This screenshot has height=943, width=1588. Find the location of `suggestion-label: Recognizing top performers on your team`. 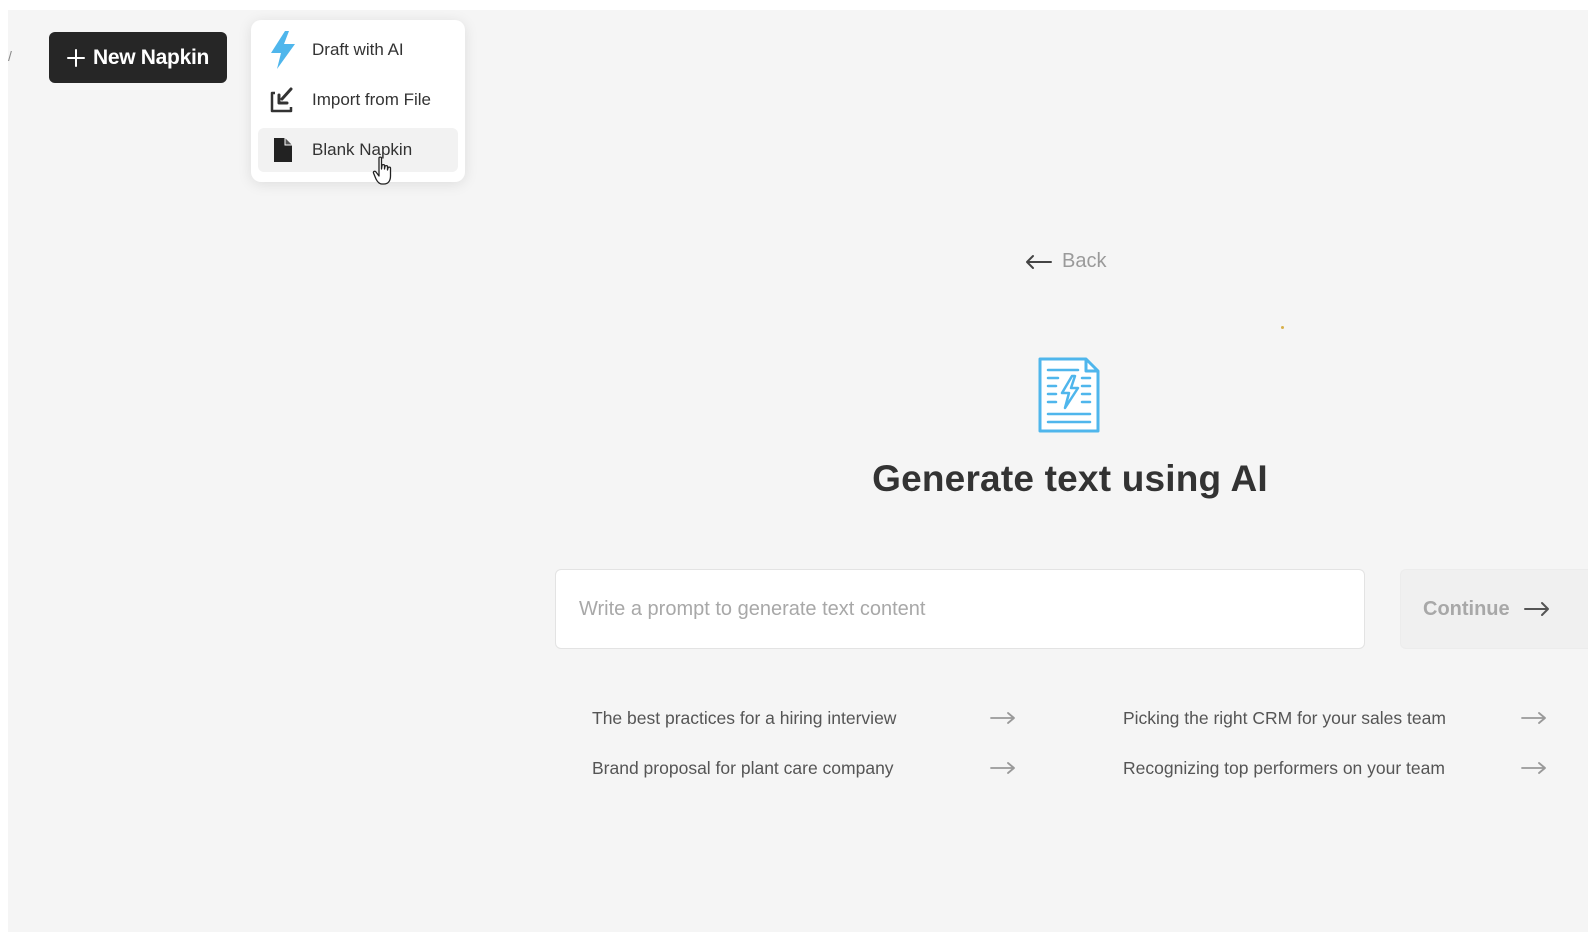

suggestion-label: Recognizing top performers on your team is located at coordinates (1284, 767).